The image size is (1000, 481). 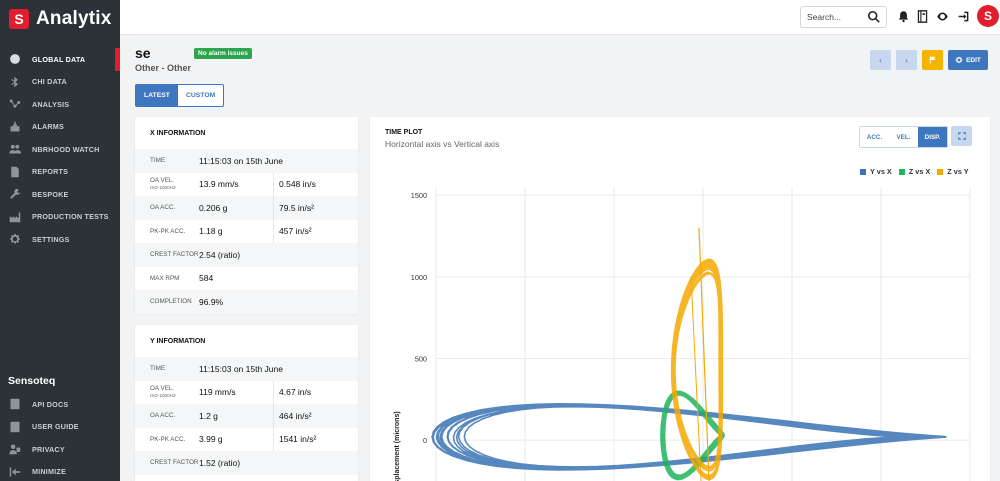 What do you see at coordinates (19, 19) in the screenshot?
I see `brand-logo-icon: S` at bounding box center [19, 19].